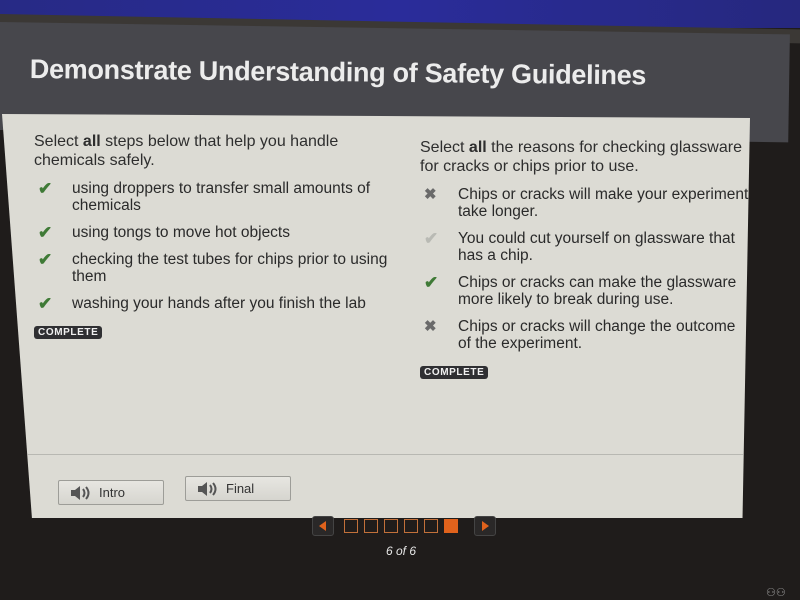 The image size is (800, 600). I want to click on intro-audio-button: Intro, so click(111, 492).